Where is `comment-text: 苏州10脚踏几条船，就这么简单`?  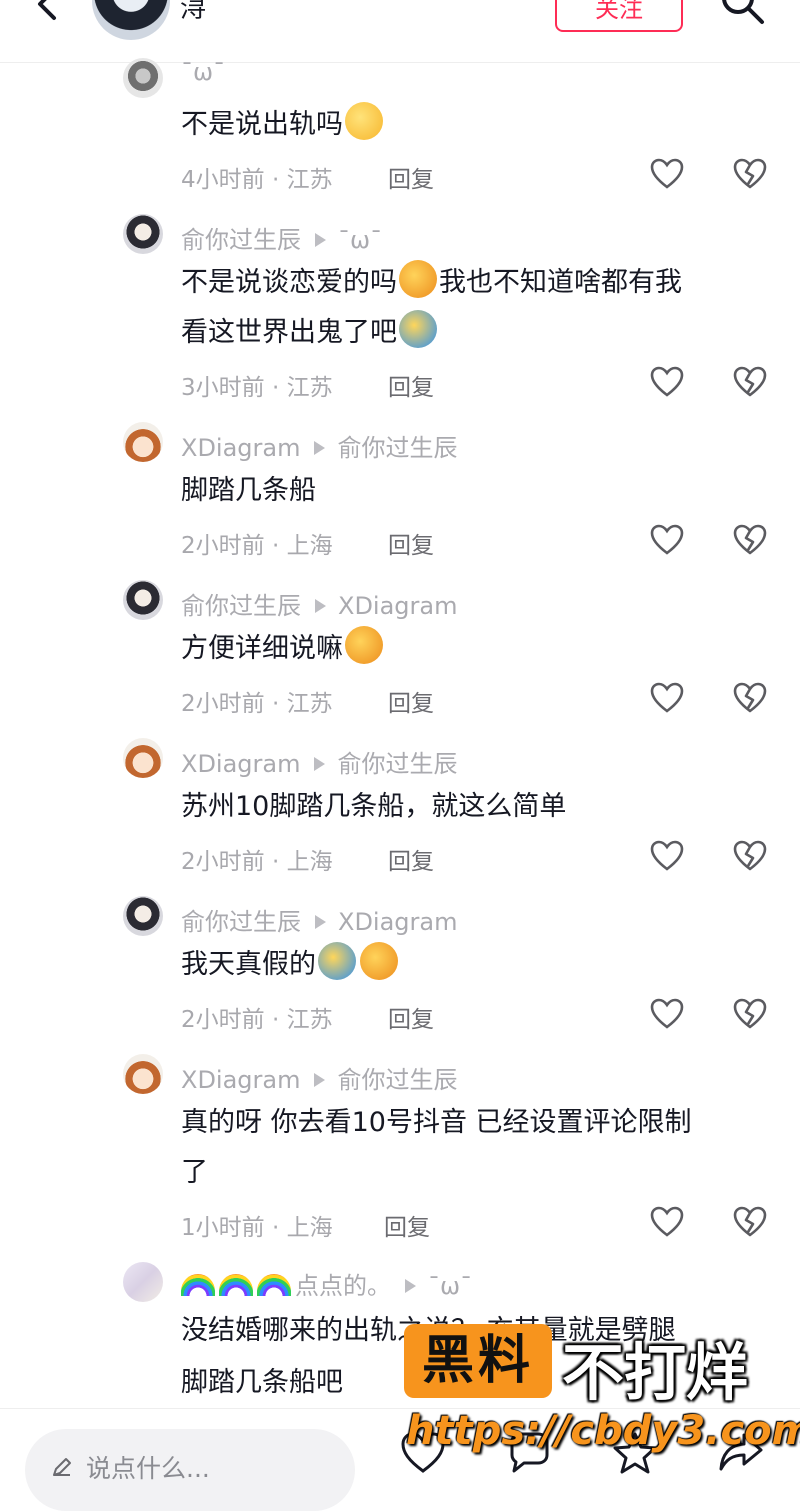
comment-text: 苏州10脚踏几条船，就这么简单 is located at coordinates (374, 806).